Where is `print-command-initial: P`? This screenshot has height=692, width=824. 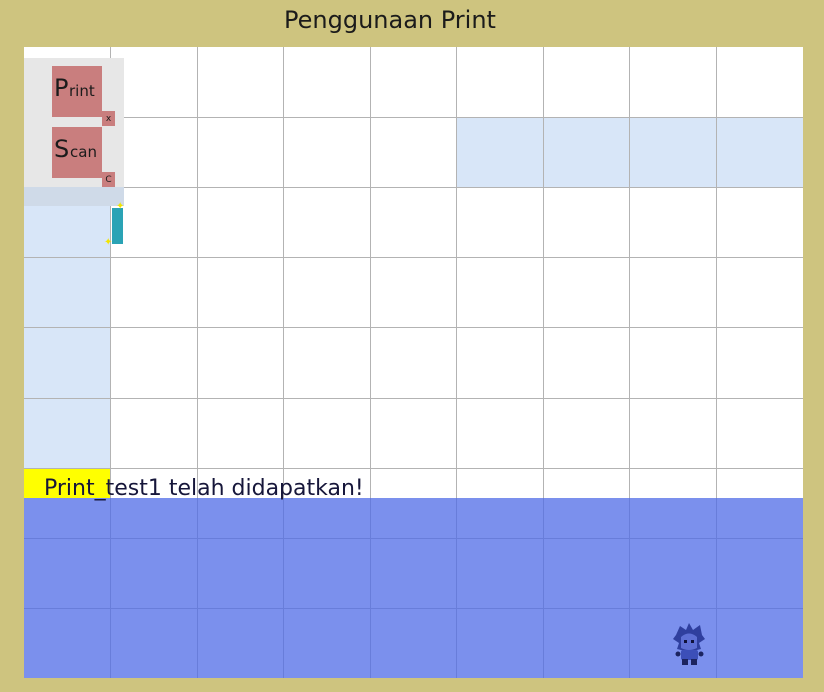
print-command-initial: P is located at coordinates (61, 88).